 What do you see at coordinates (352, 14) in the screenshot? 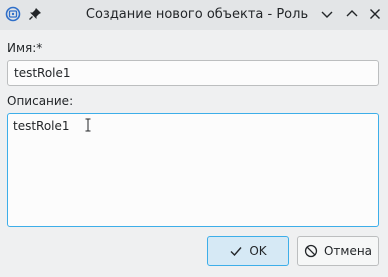
I see `chevron-up-icon` at bounding box center [352, 14].